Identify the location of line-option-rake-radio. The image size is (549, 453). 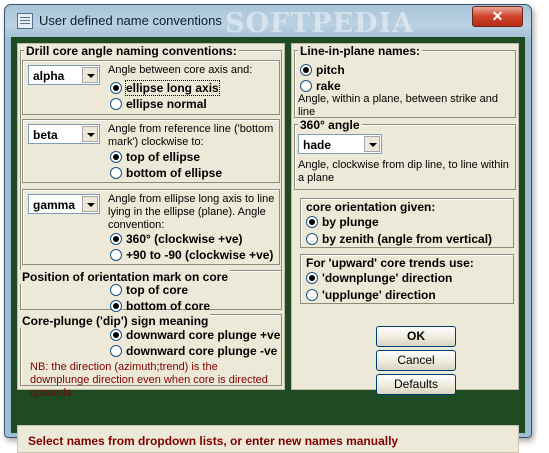
(306, 86).